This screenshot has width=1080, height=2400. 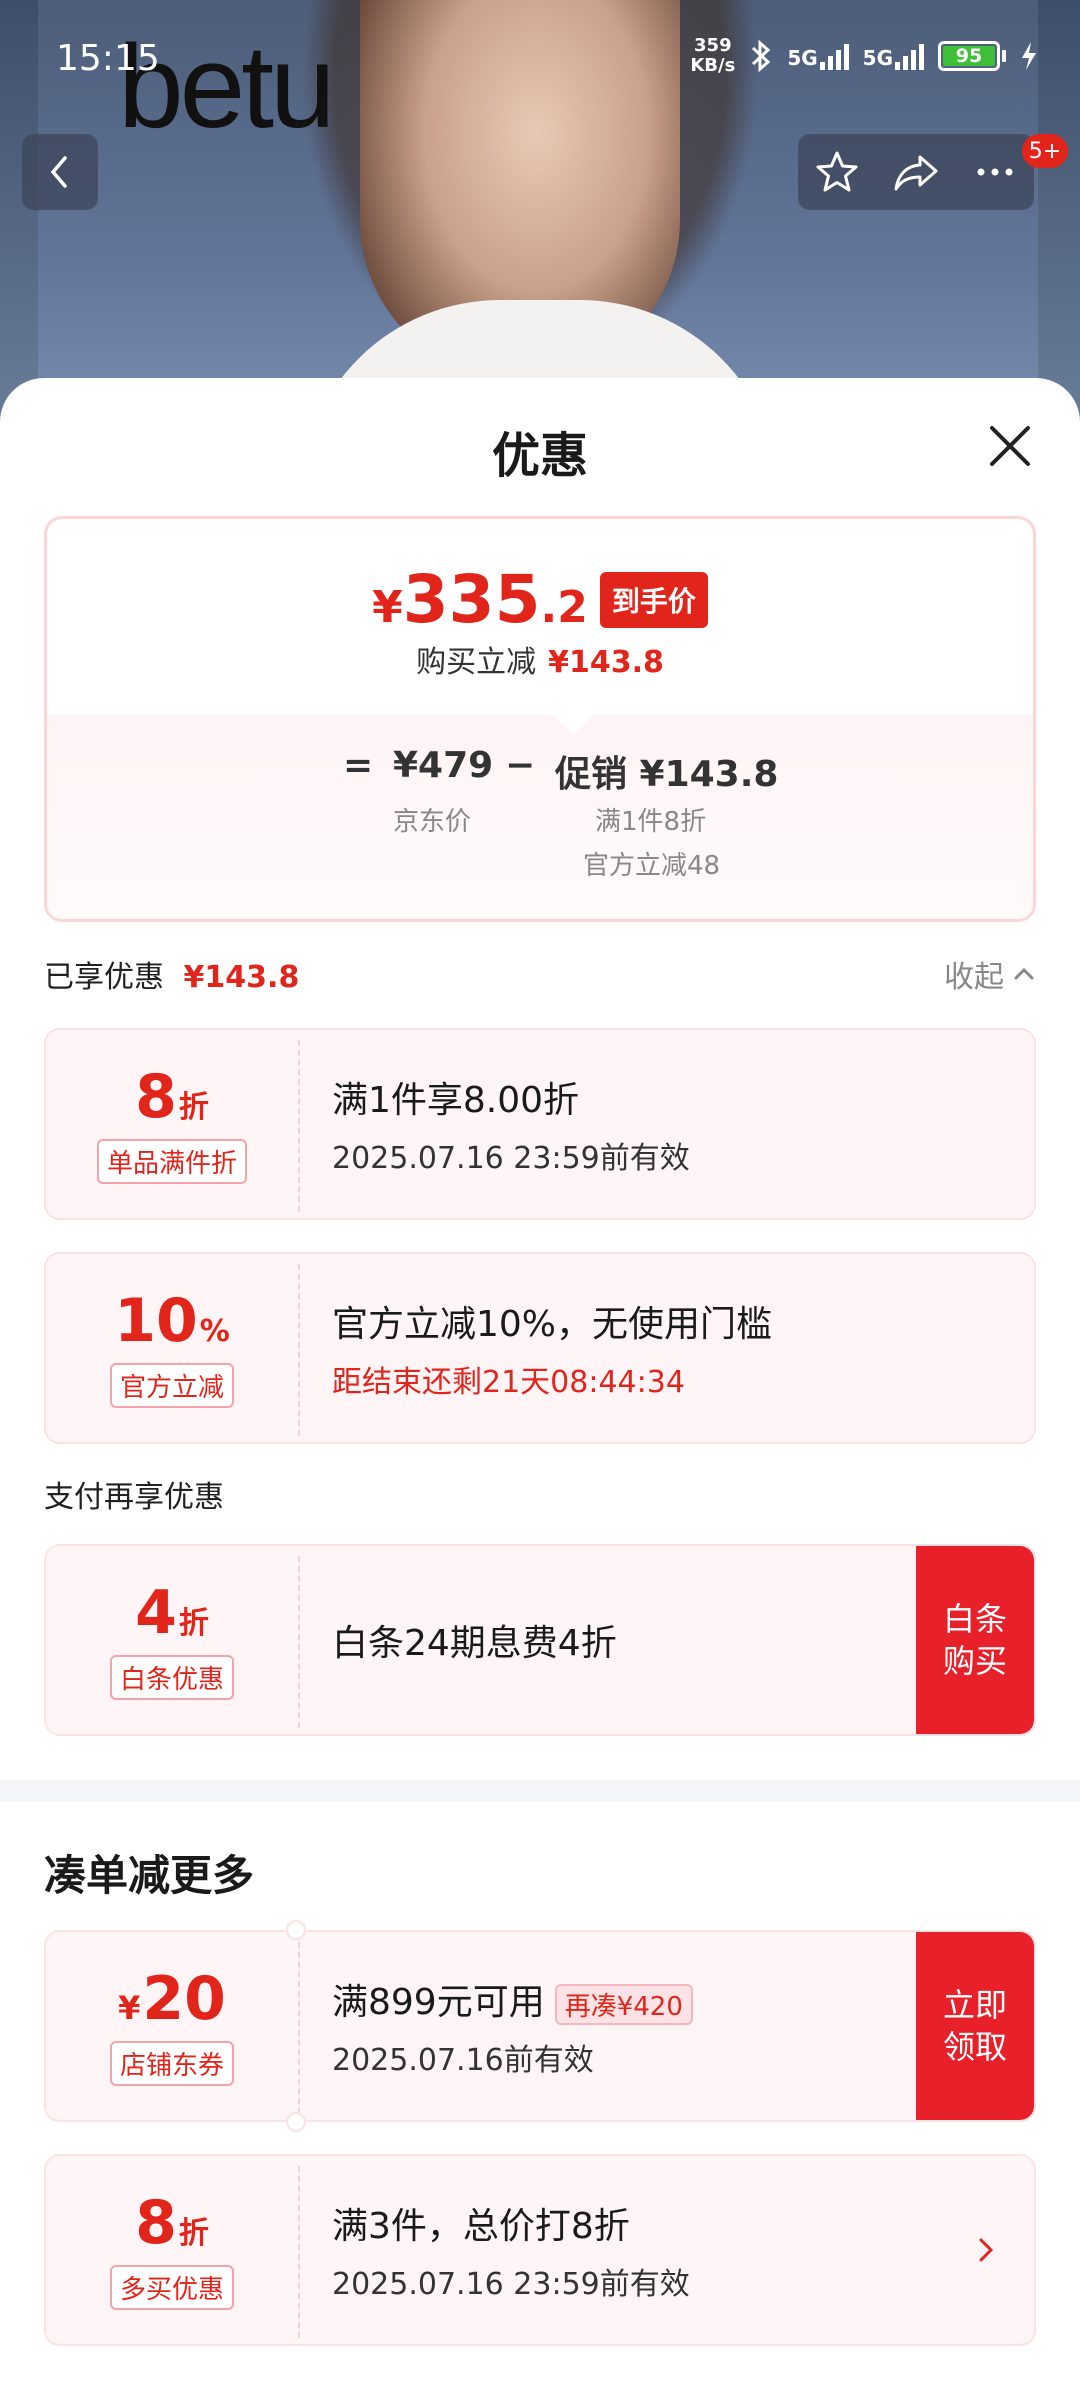 I want to click on net-speed: 359 KB/s, so click(x=713, y=55).